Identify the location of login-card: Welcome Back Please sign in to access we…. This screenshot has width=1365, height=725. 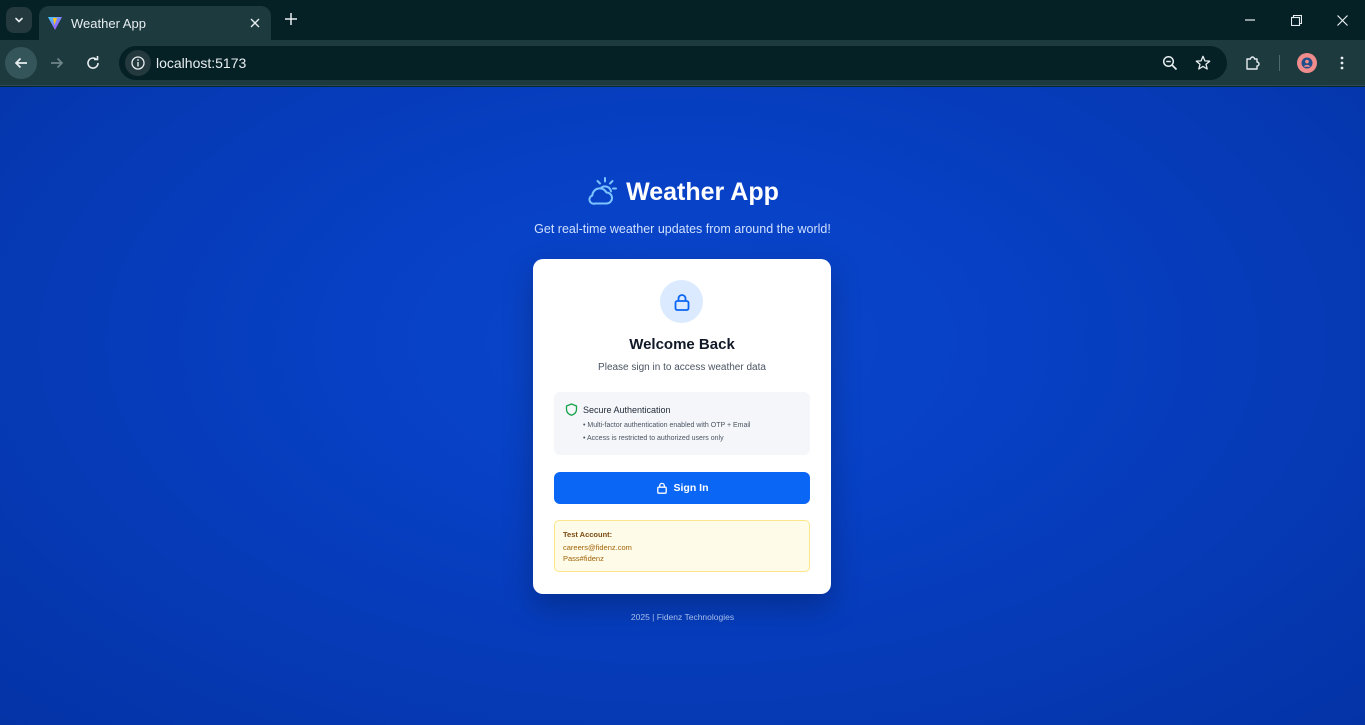
(682, 426).